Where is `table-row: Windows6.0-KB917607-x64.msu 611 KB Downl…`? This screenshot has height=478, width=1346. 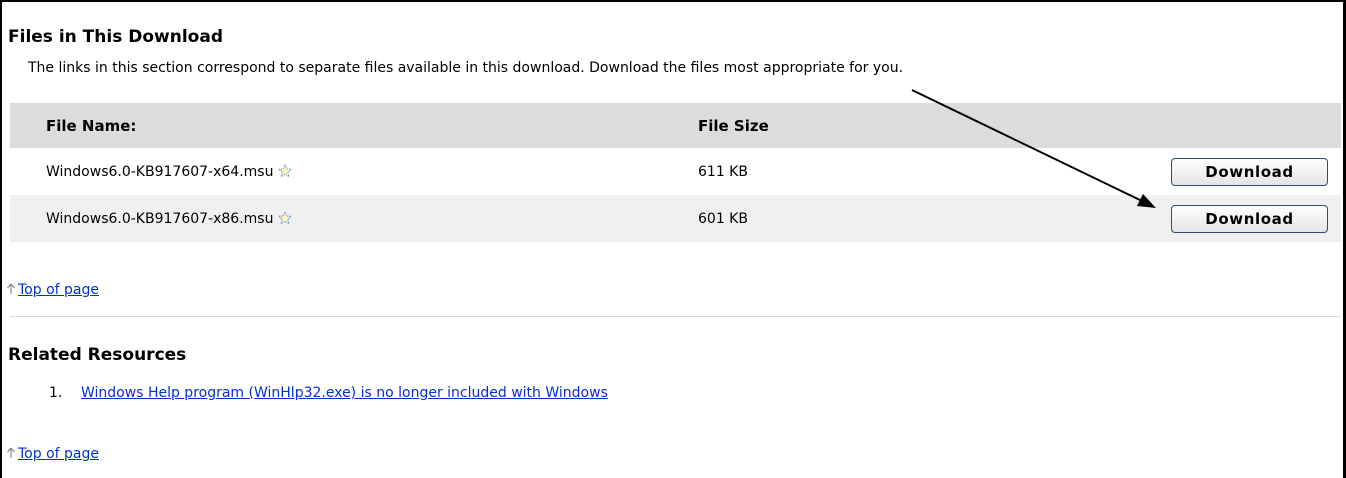
table-row: Windows6.0-KB917607-x64.msu 611 KB Downl… is located at coordinates (675, 171).